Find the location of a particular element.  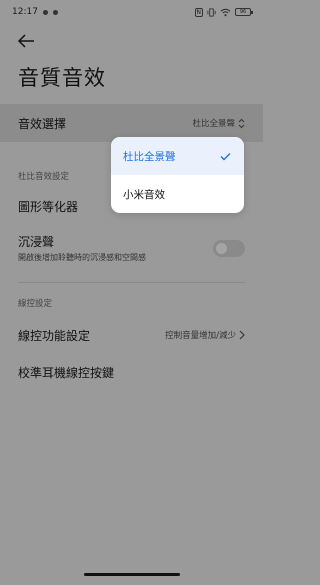

wired-function-value-wrap: 控制音量增加/減少 is located at coordinates (205, 335).